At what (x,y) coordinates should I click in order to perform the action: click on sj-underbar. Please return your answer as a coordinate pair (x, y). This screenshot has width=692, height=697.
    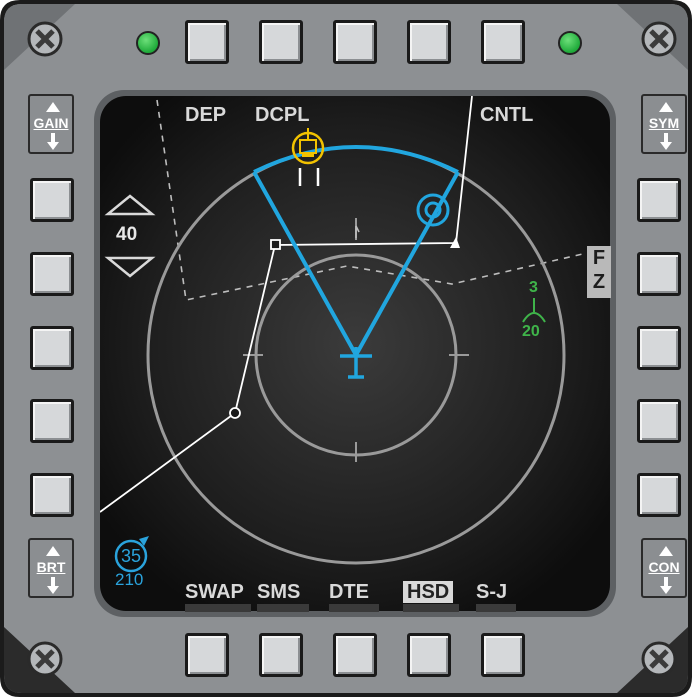
    Looking at the image, I should click on (496, 608).